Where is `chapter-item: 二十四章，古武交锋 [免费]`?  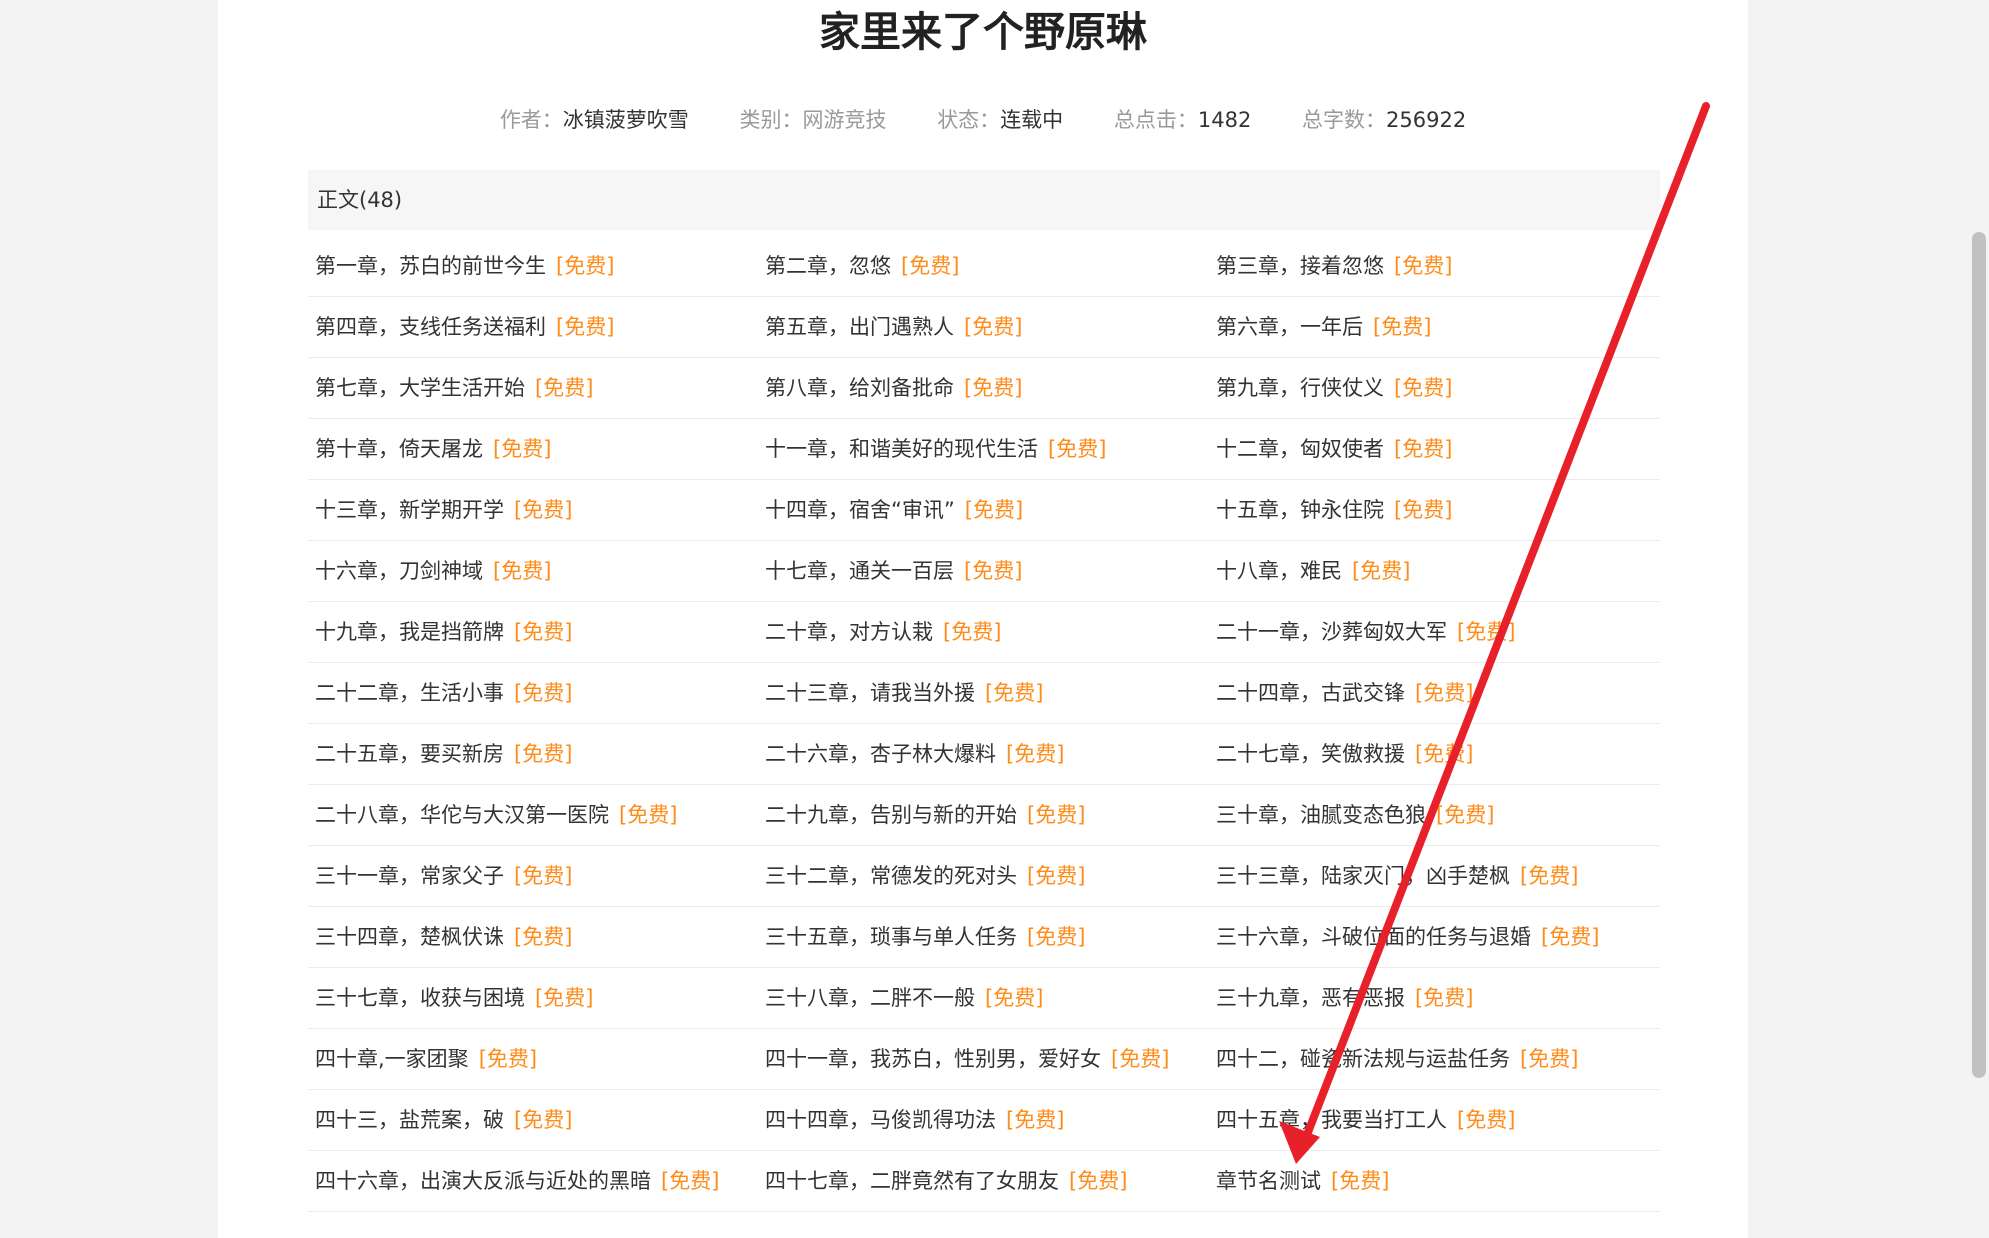 chapter-item: 二十四章，古武交锋 [免费] is located at coordinates (1434, 693).